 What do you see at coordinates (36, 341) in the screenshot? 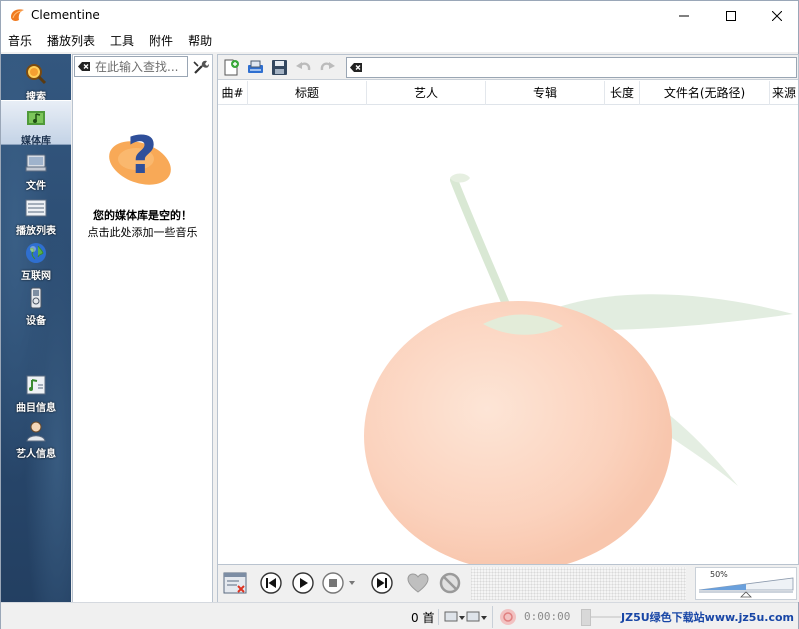
I see `sidebar-tabs: 搜索 媒体库 文件 播放列表 互联网 设备 曲目信息 艺人信息` at bounding box center [36, 341].